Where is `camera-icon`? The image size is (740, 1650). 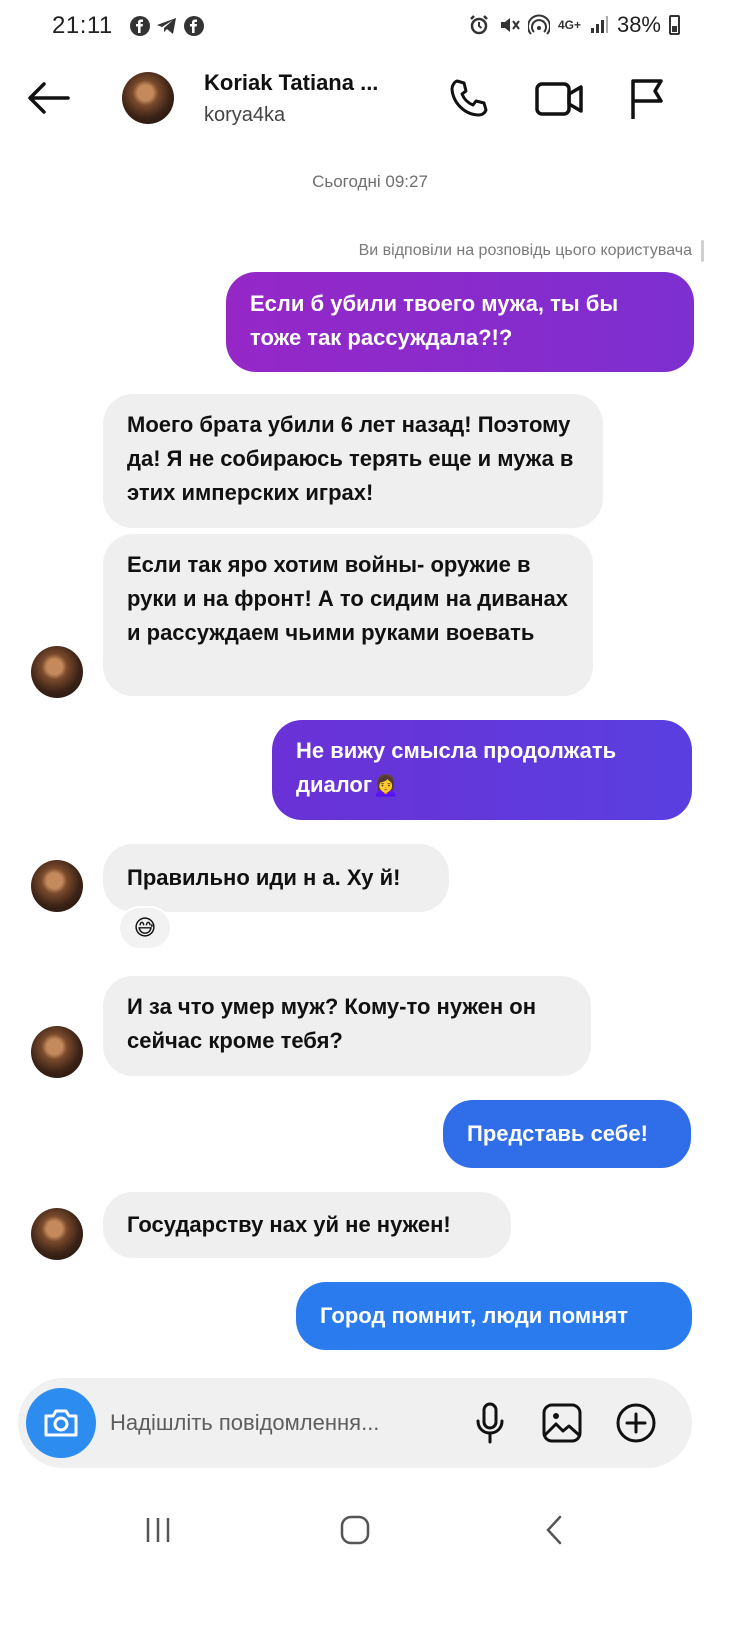 camera-icon is located at coordinates (61, 1423).